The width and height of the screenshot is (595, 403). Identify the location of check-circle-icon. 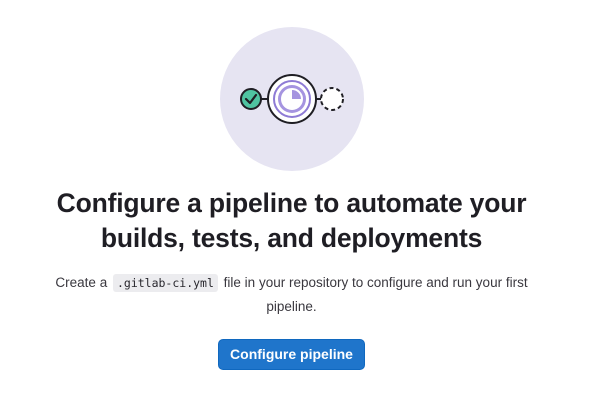
(251, 99).